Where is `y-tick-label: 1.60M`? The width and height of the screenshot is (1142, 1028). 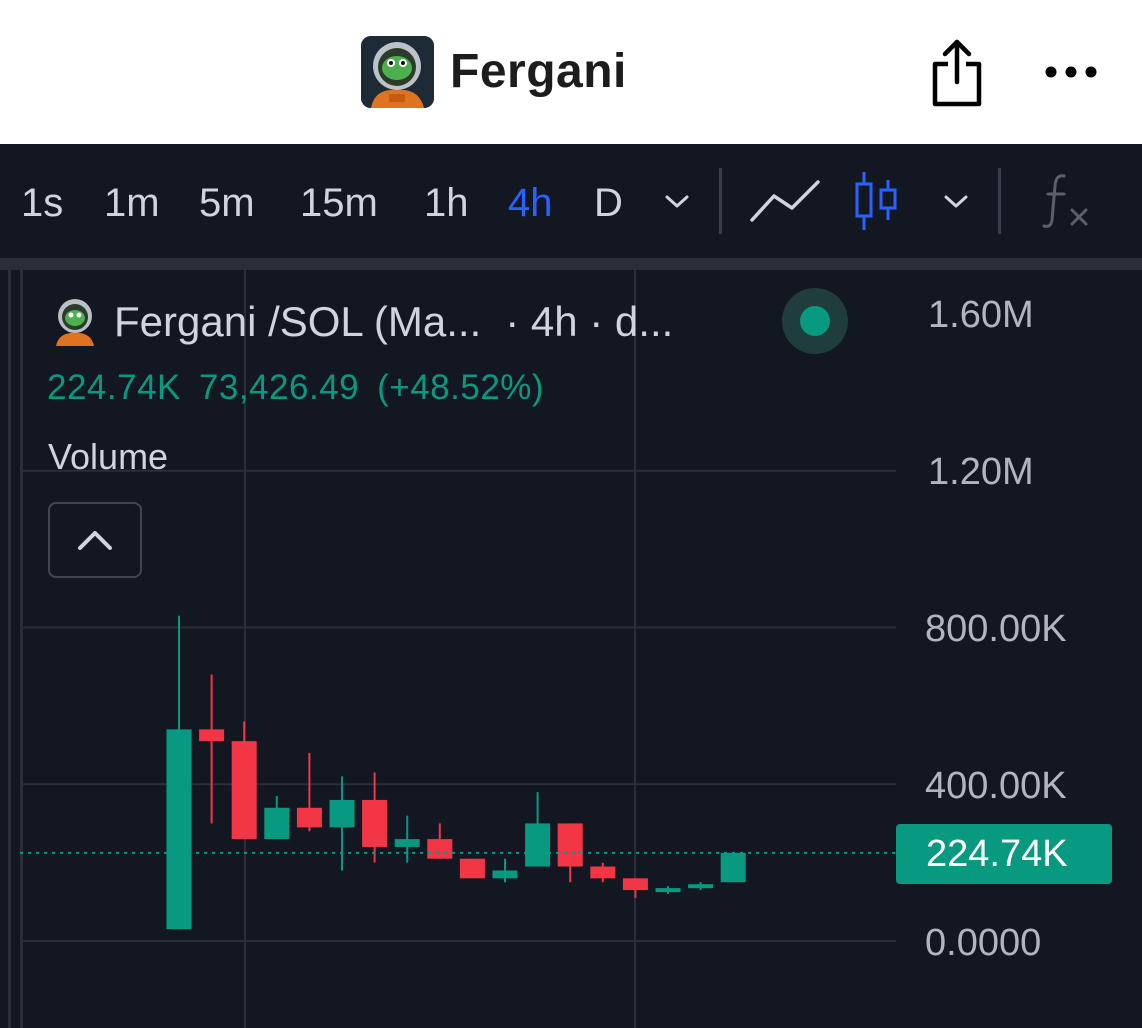
y-tick-label: 1.60M is located at coordinates (981, 315).